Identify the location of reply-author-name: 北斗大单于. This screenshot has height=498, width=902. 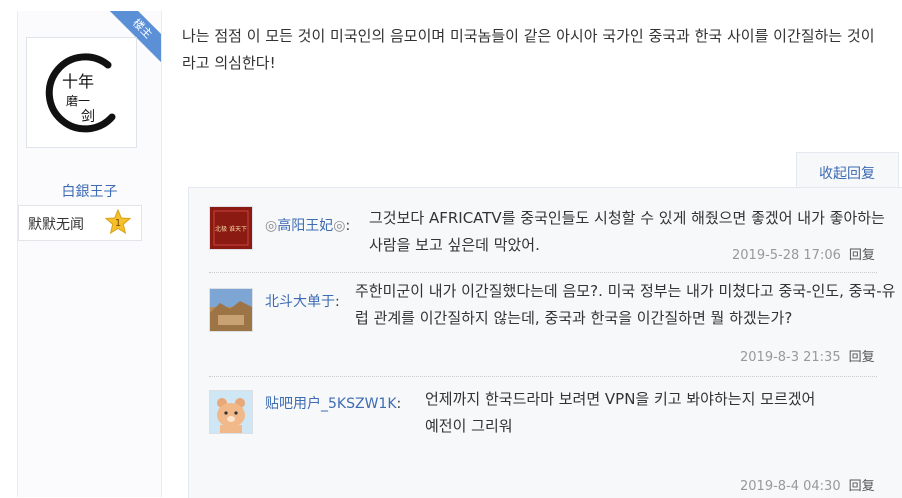
(300, 302).